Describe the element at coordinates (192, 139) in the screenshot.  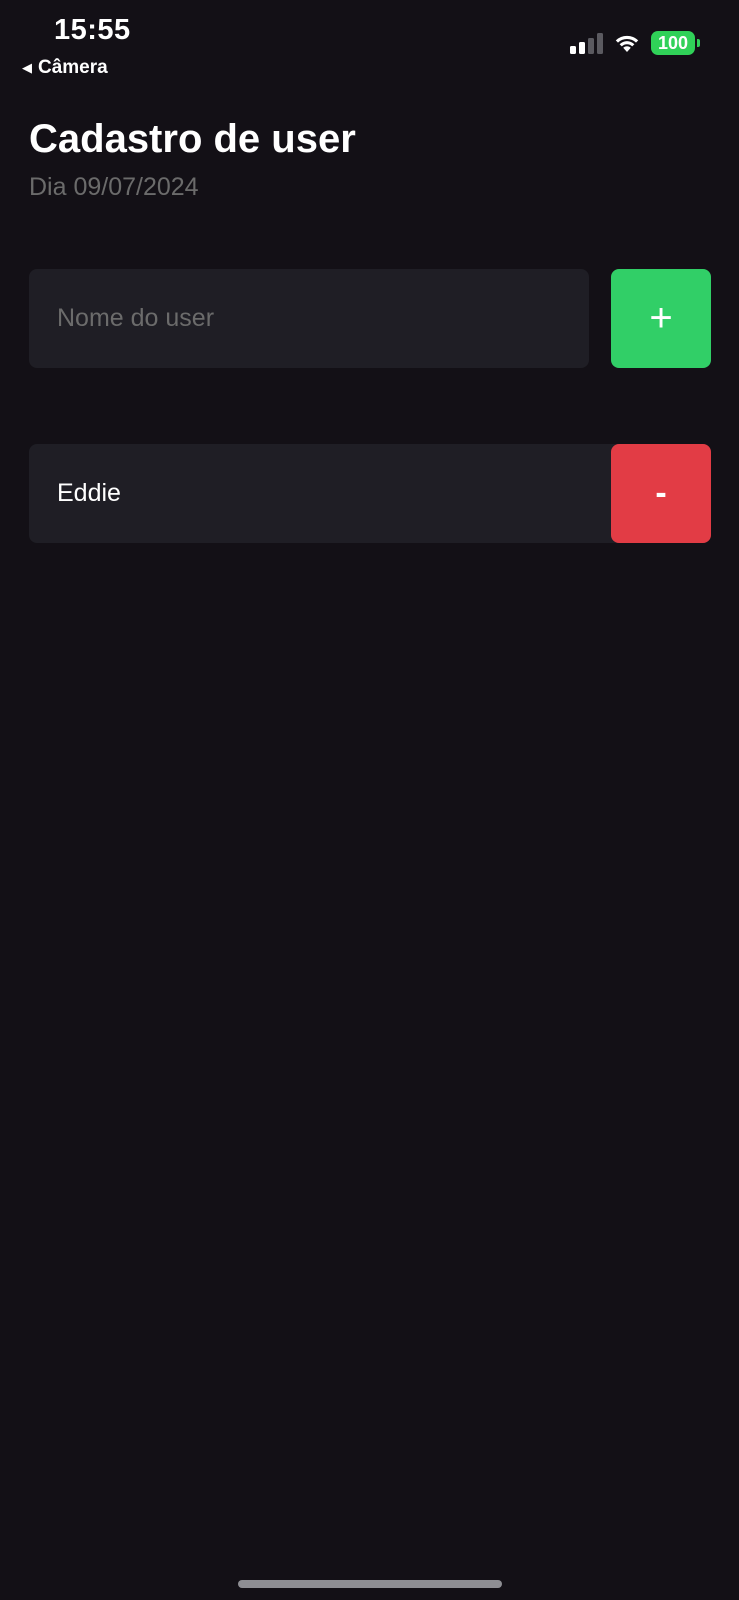
I see `page-title: Cadastro de user` at that location.